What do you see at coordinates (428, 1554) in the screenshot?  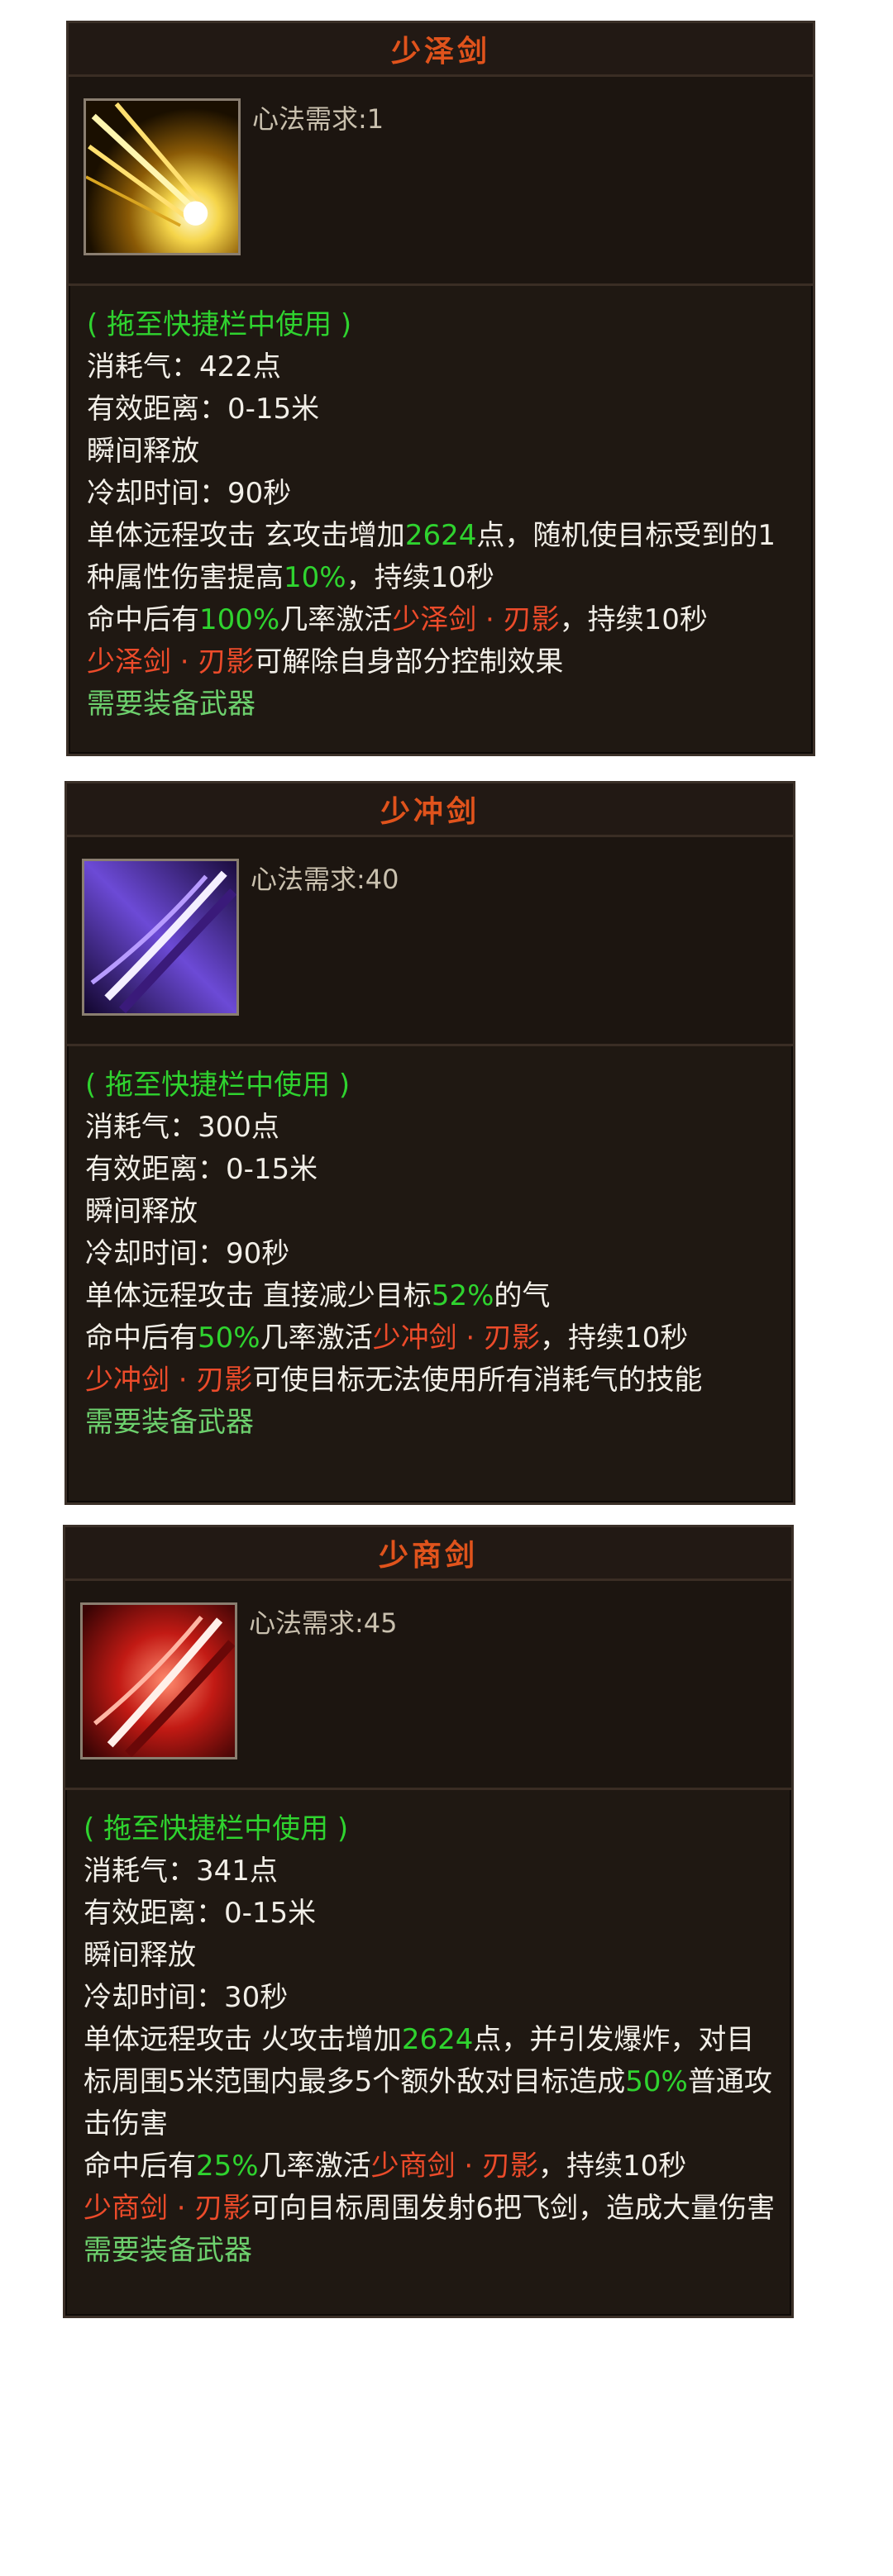 I see `skill-title: 少商剑` at bounding box center [428, 1554].